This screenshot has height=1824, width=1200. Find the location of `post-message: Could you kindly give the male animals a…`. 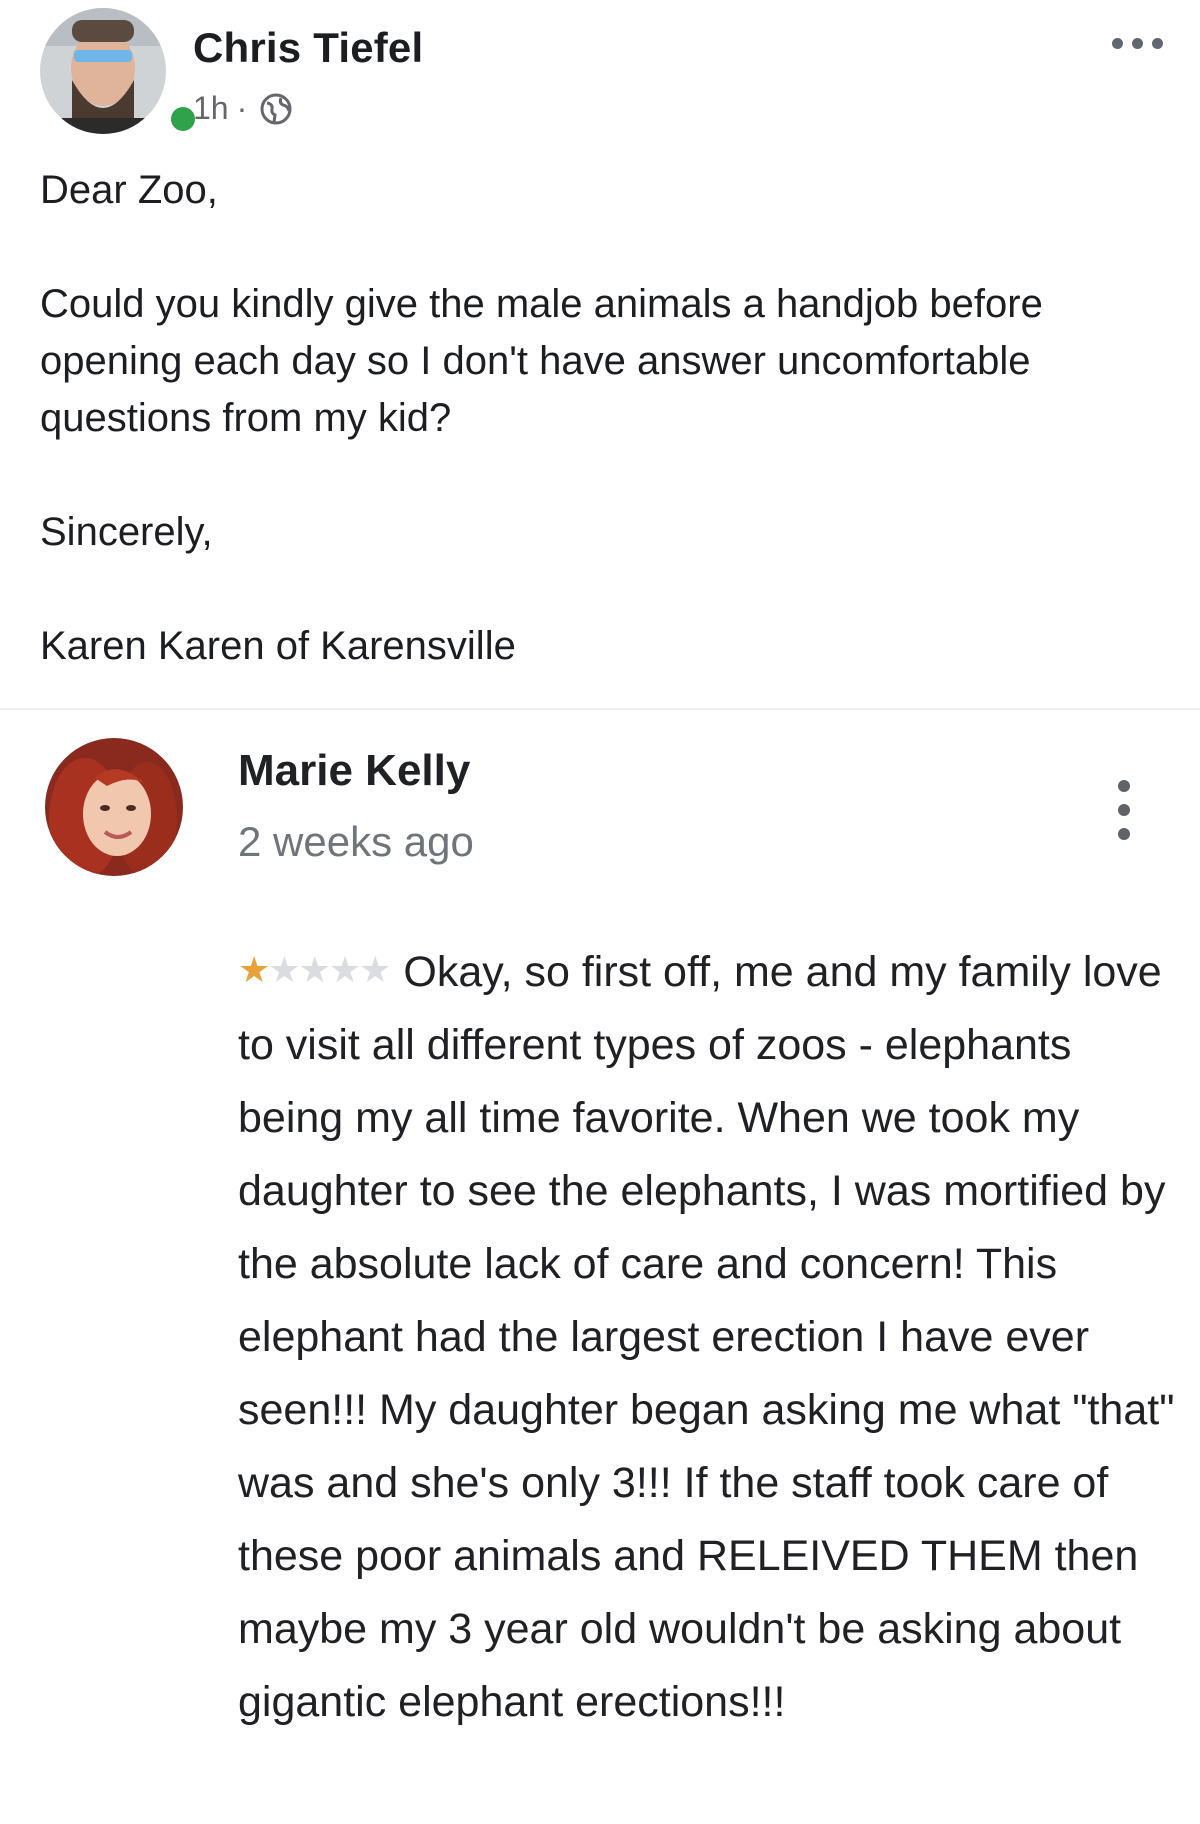

post-message: Could you kindly give the male animals a… is located at coordinates (541, 361).